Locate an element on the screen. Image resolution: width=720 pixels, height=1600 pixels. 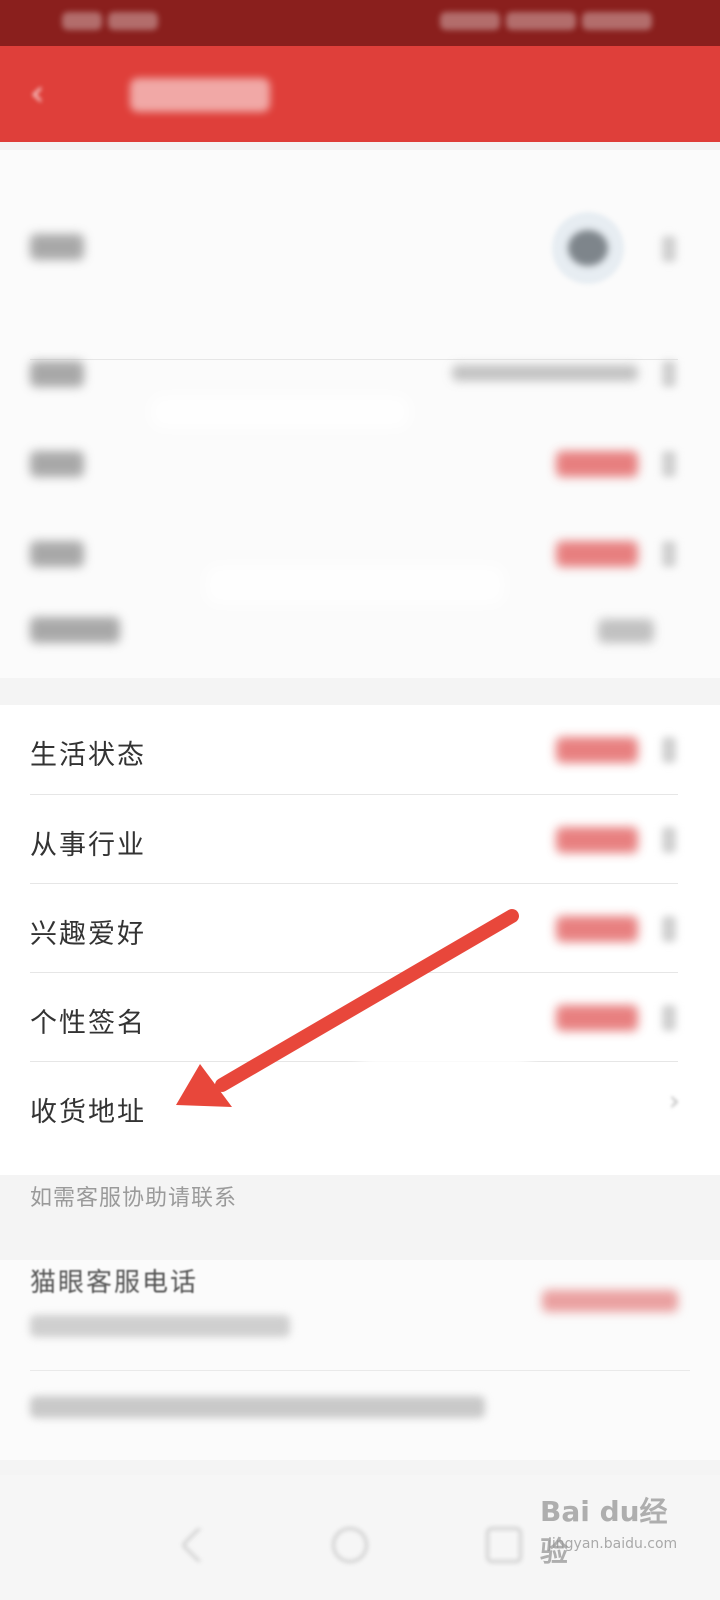
working-hours-text is located at coordinates (160, 1326).